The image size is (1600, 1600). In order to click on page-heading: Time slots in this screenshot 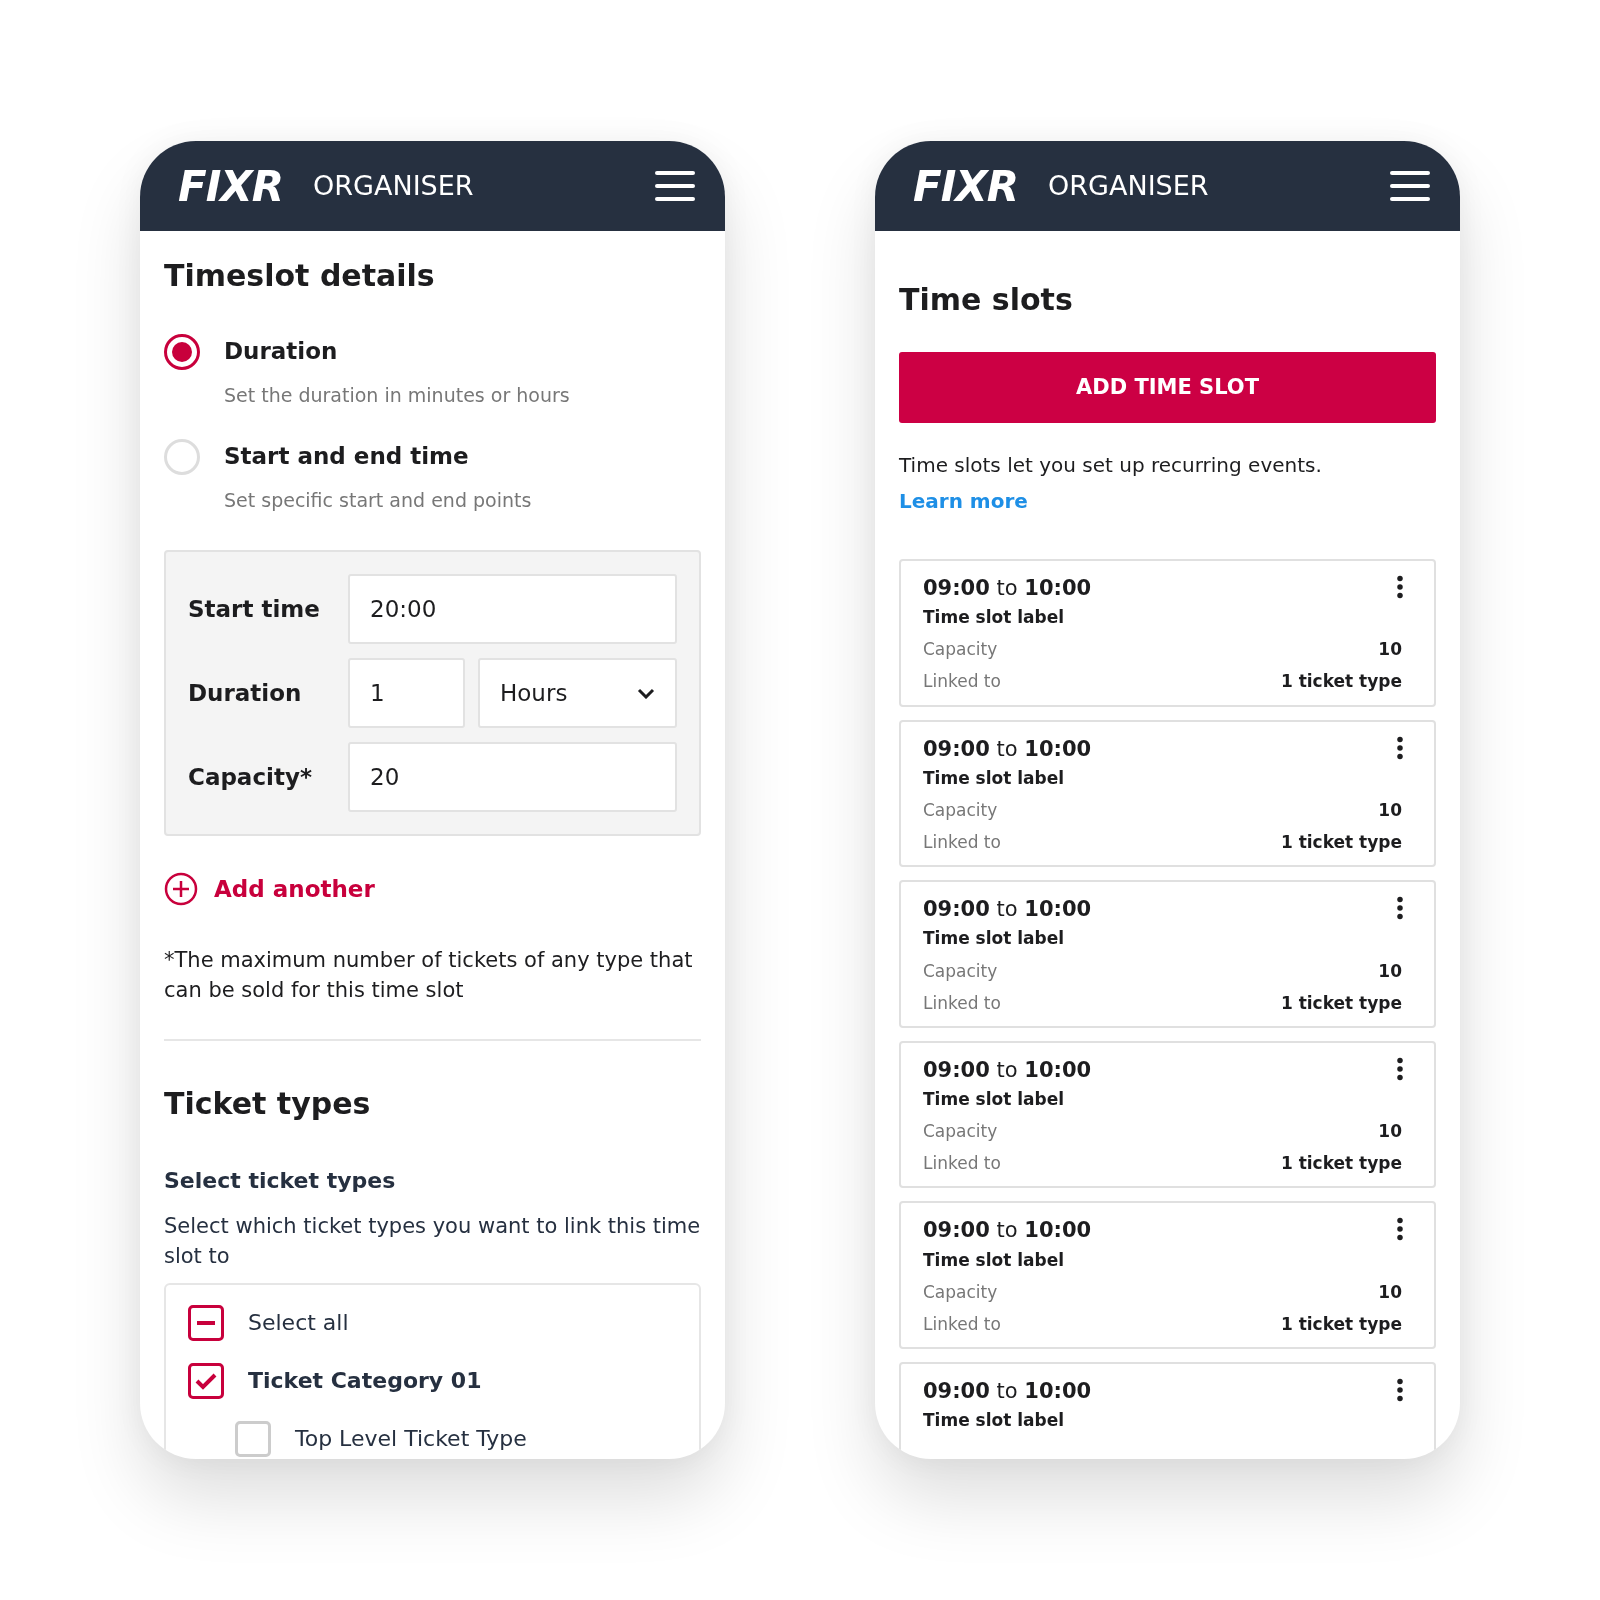, I will do `click(986, 300)`.